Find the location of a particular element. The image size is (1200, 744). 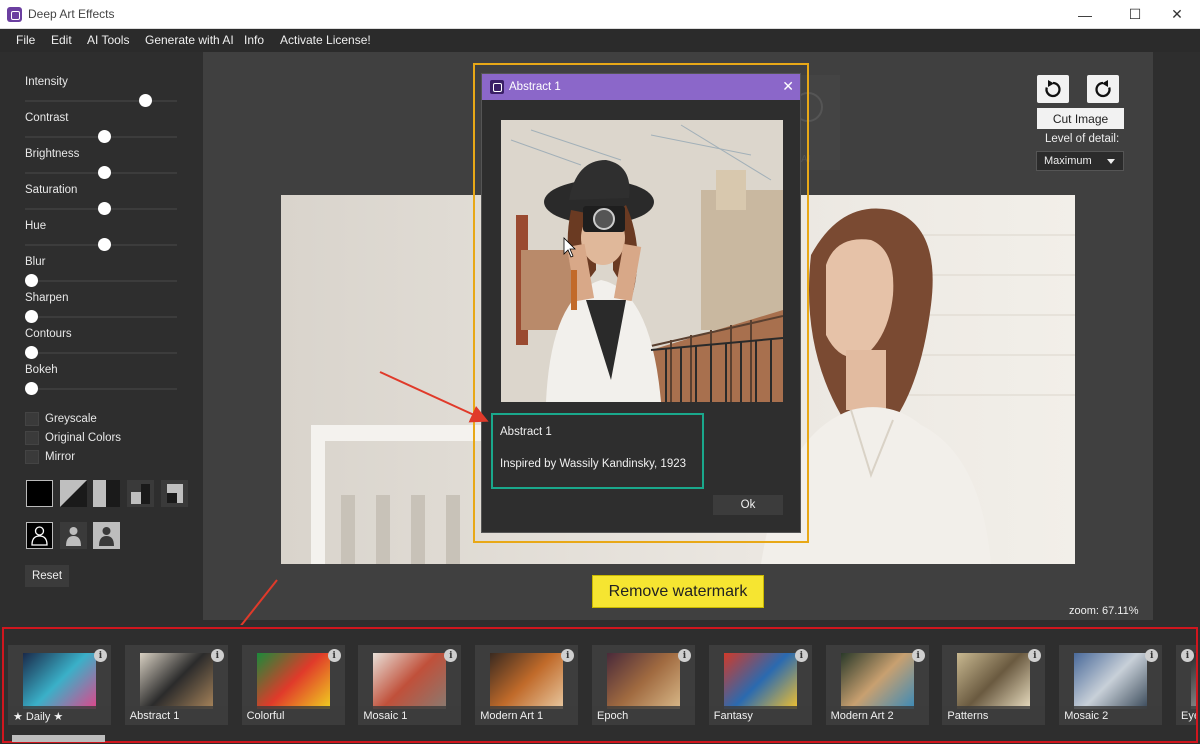

arrow-to-description is located at coordinates (434, 397).